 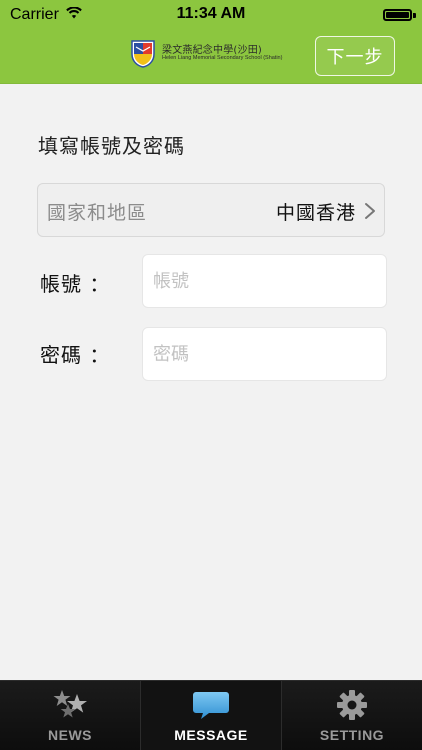 What do you see at coordinates (97, 213) in the screenshot?
I see `region-label: 國家和地區` at bounding box center [97, 213].